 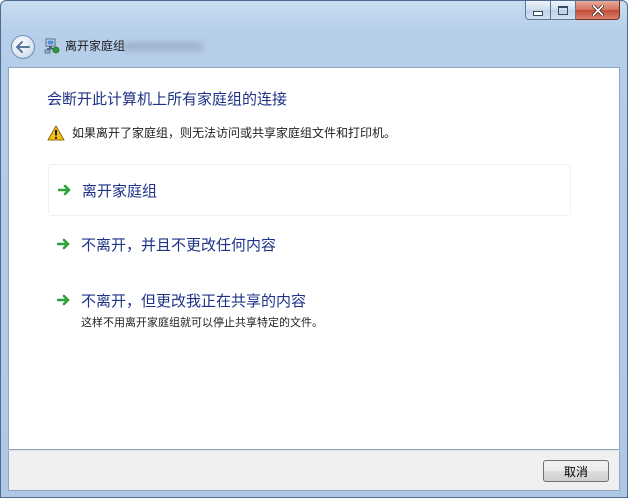 I want to click on homegroup-icon, so click(x=52, y=46).